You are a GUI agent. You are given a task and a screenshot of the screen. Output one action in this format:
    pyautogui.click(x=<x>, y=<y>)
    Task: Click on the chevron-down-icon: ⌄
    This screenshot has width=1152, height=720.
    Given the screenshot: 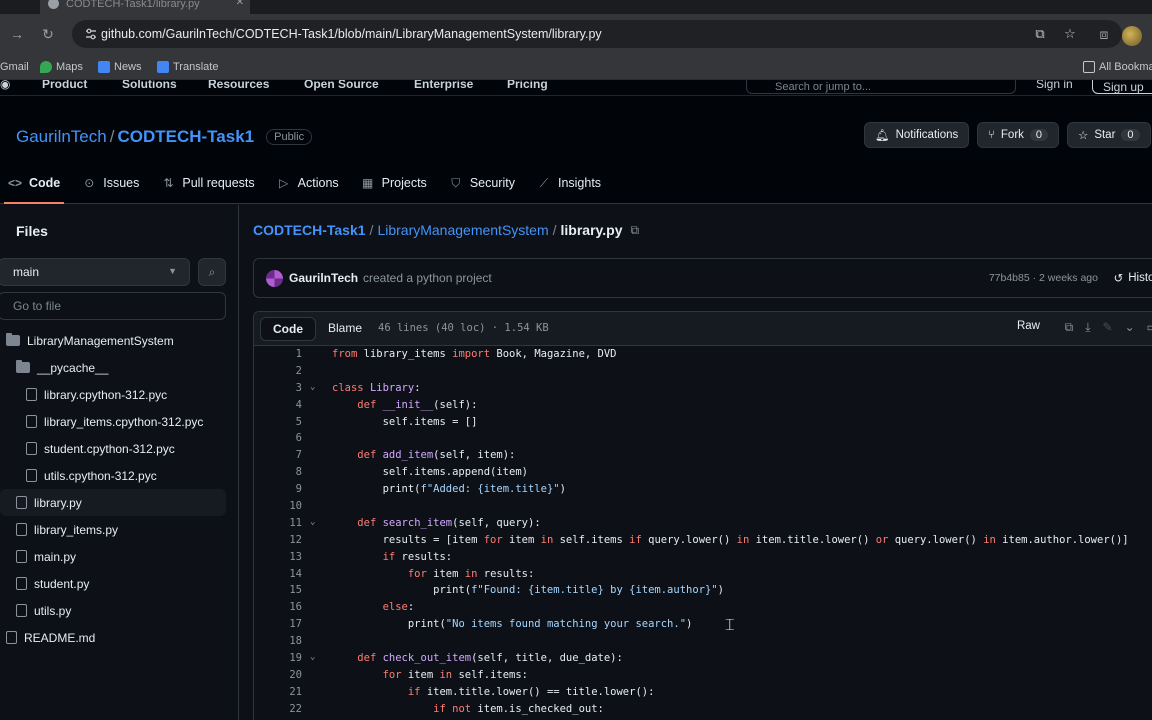 What is the action you would take?
    pyautogui.click(x=1130, y=327)
    